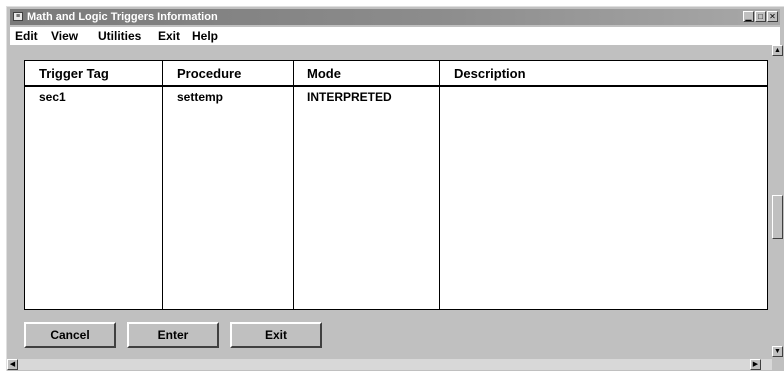 The width and height of the screenshot is (784, 371). Describe the element at coordinates (777, 50) in the screenshot. I see `arrow-up-icon: ▲` at that location.